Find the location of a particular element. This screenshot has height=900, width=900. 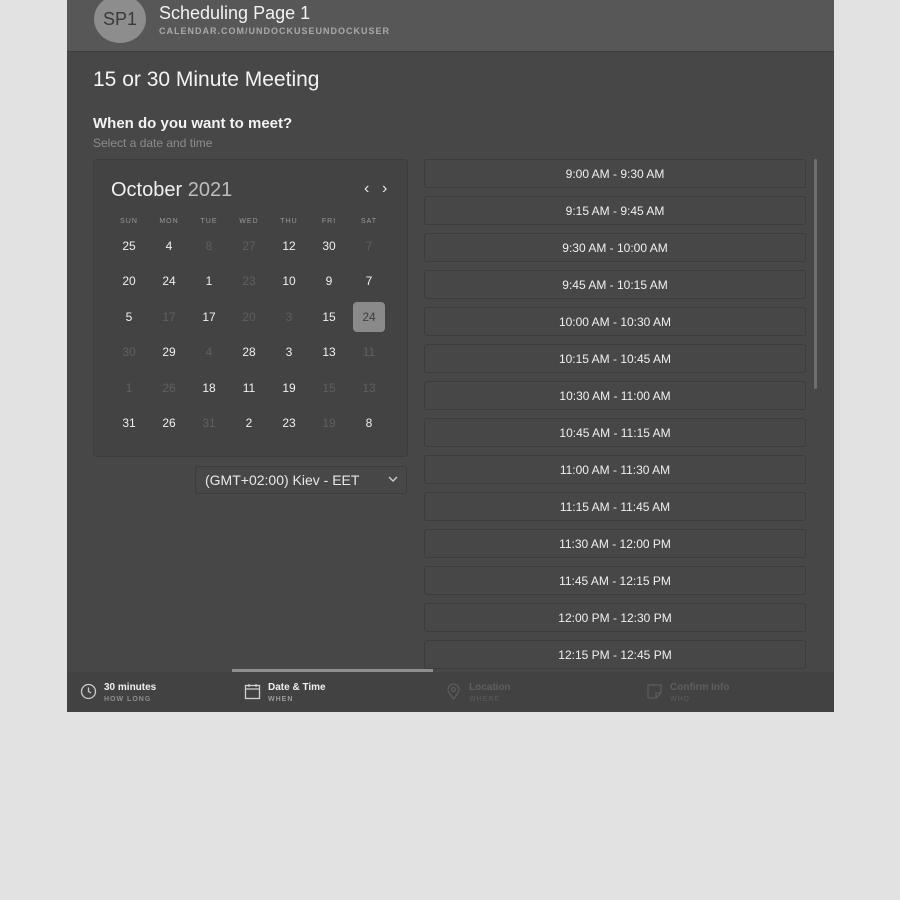

time-slot-button: 9:45 AM - 10:15 AM is located at coordinates (615, 284).